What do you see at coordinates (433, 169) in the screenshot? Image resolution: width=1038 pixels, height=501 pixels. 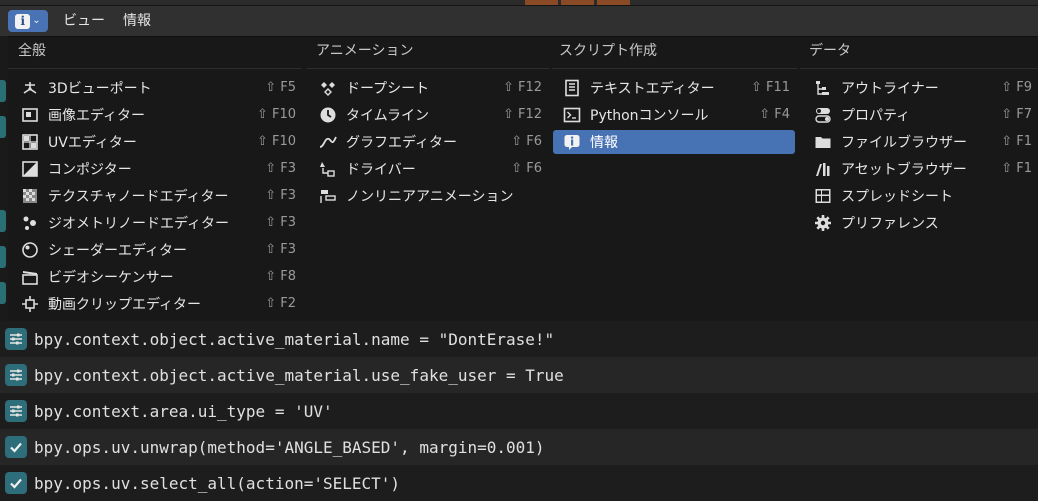 I see `menu-item-drivers: ドライバー ⇧ F6` at bounding box center [433, 169].